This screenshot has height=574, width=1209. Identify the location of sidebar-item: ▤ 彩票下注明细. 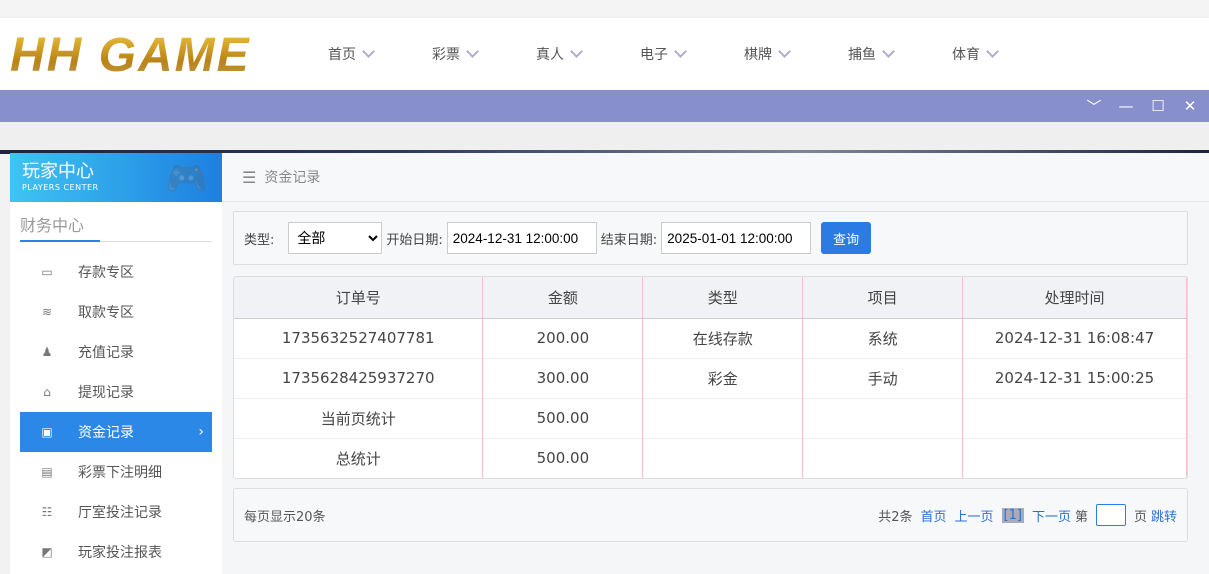
(116, 472).